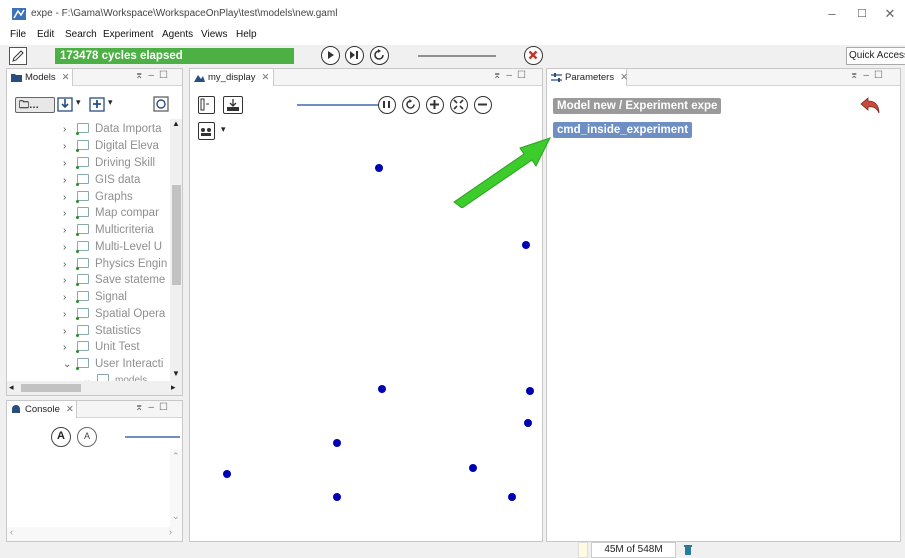  What do you see at coordinates (40, 77) in the screenshot?
I see `tab-models: Models ✕` at bounding box center [40, 77].